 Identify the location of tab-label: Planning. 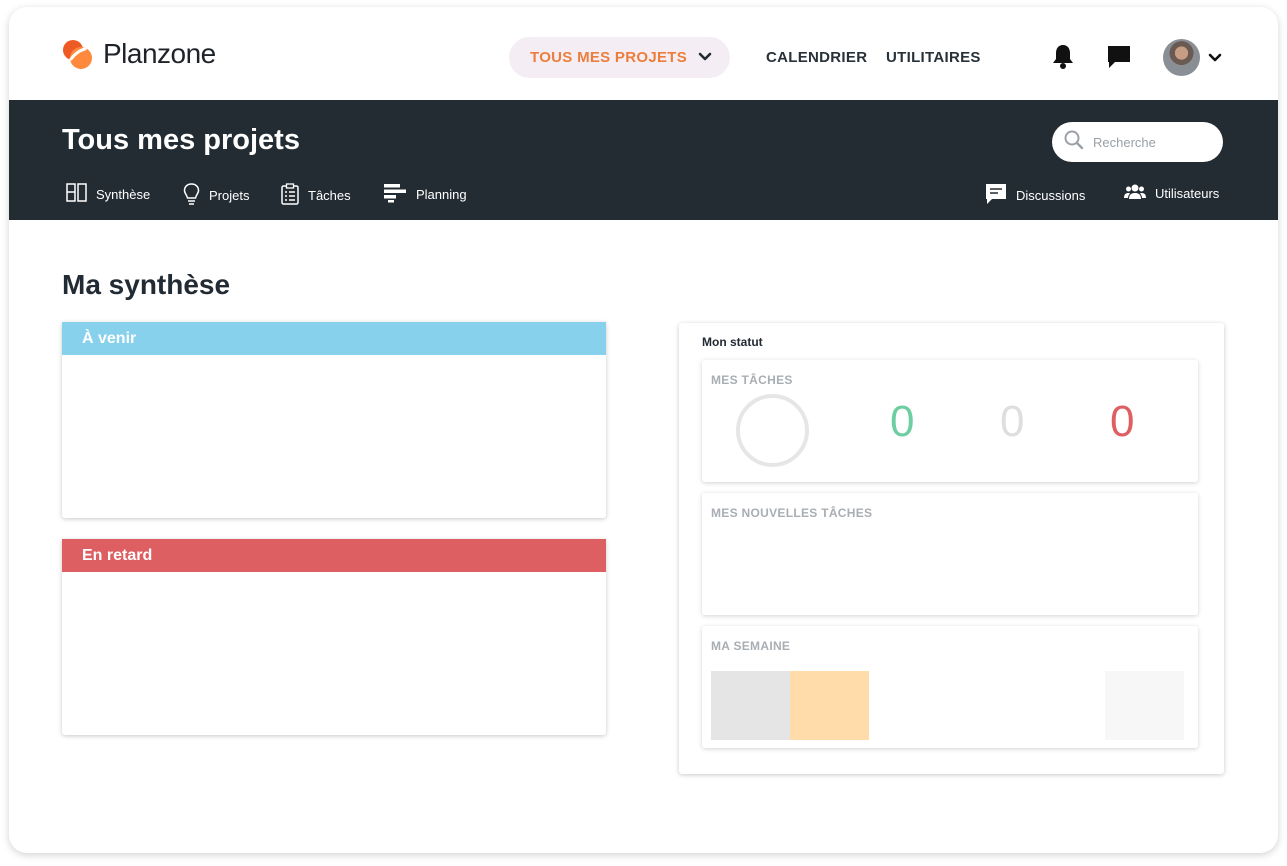
(441, 194).